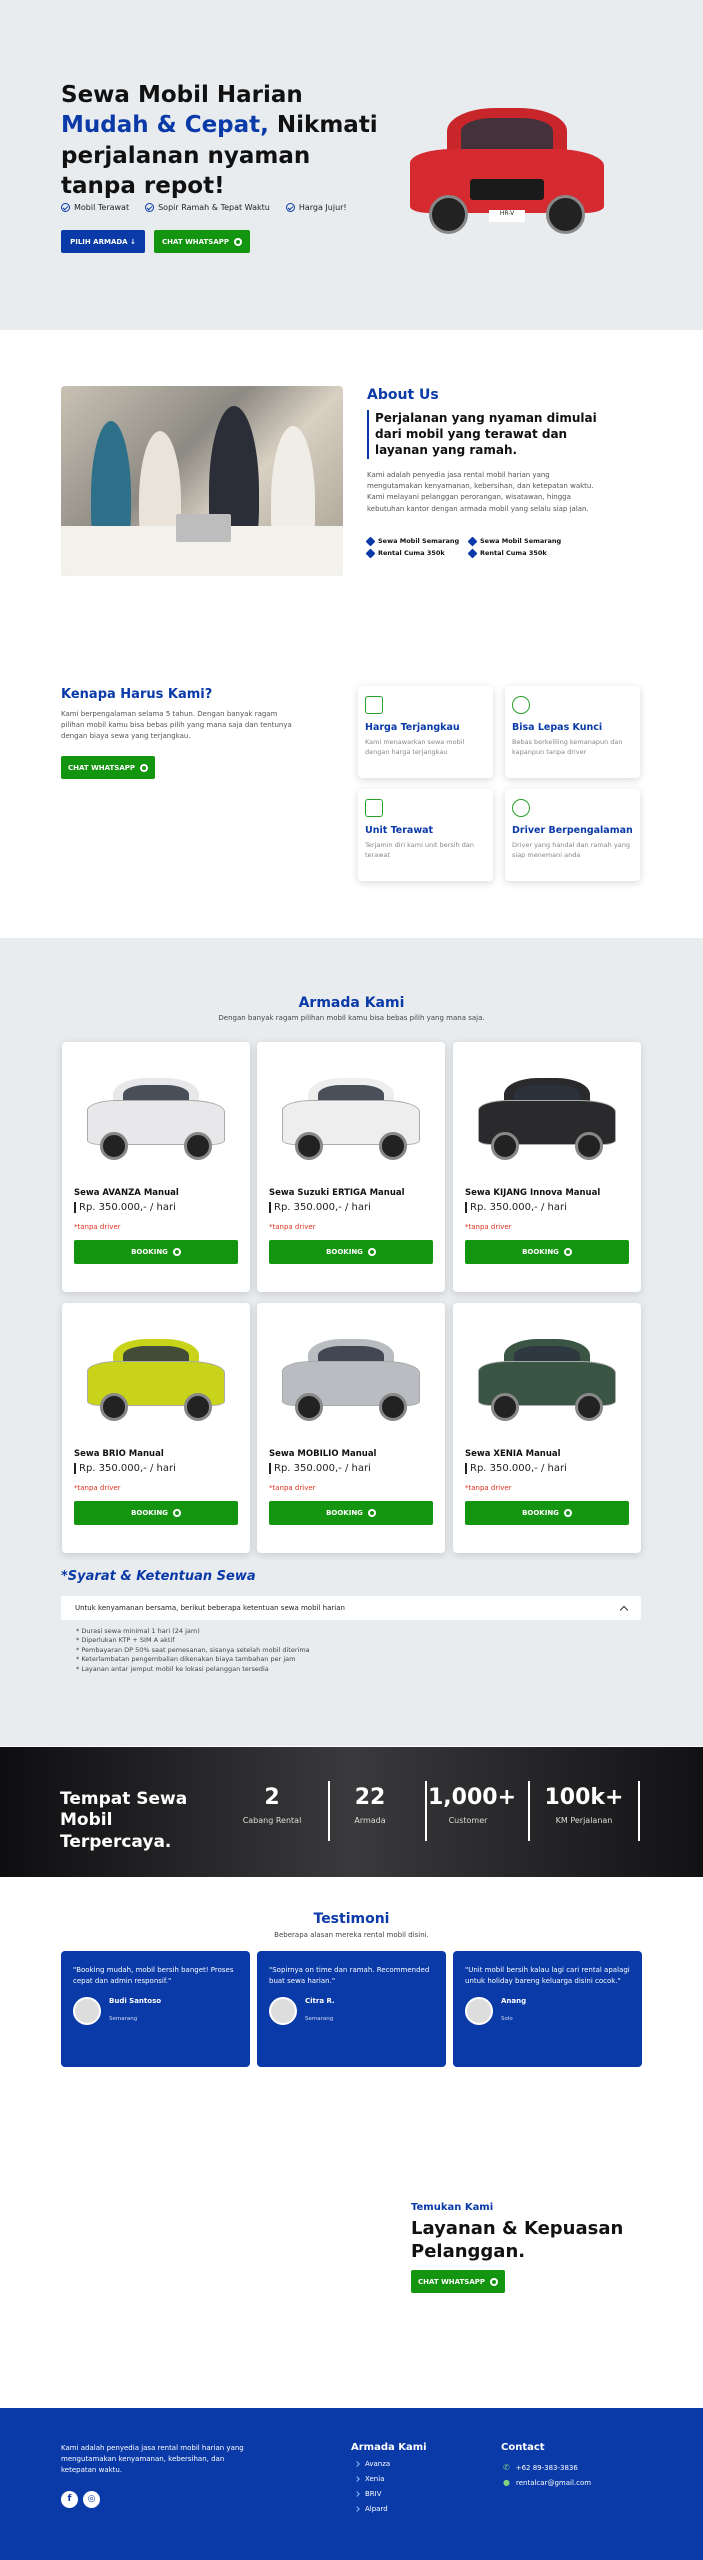 The height and width of the screenshot is (2560, 703). What do you see at coordinates (624, 1609) in the screenshot?
I see `chevron-up-icon` at bounding box center [624, 1609].